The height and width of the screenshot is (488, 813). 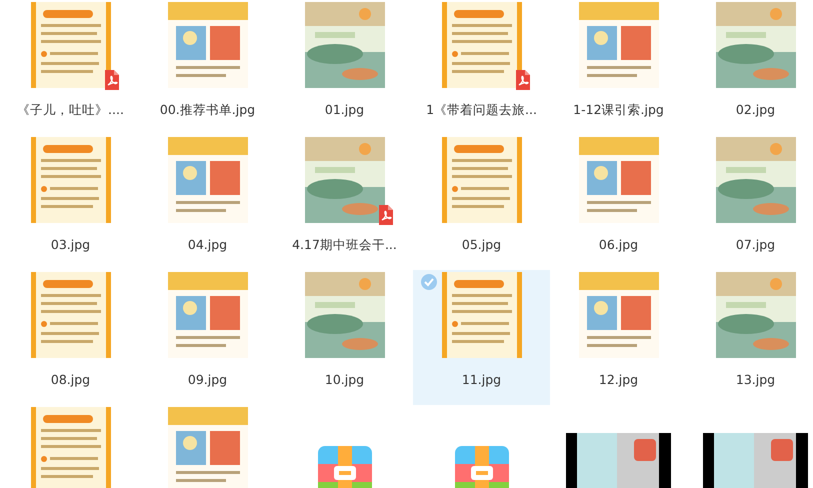 I want to click on file-name: 13.jpg, so click(x=756, y=379).